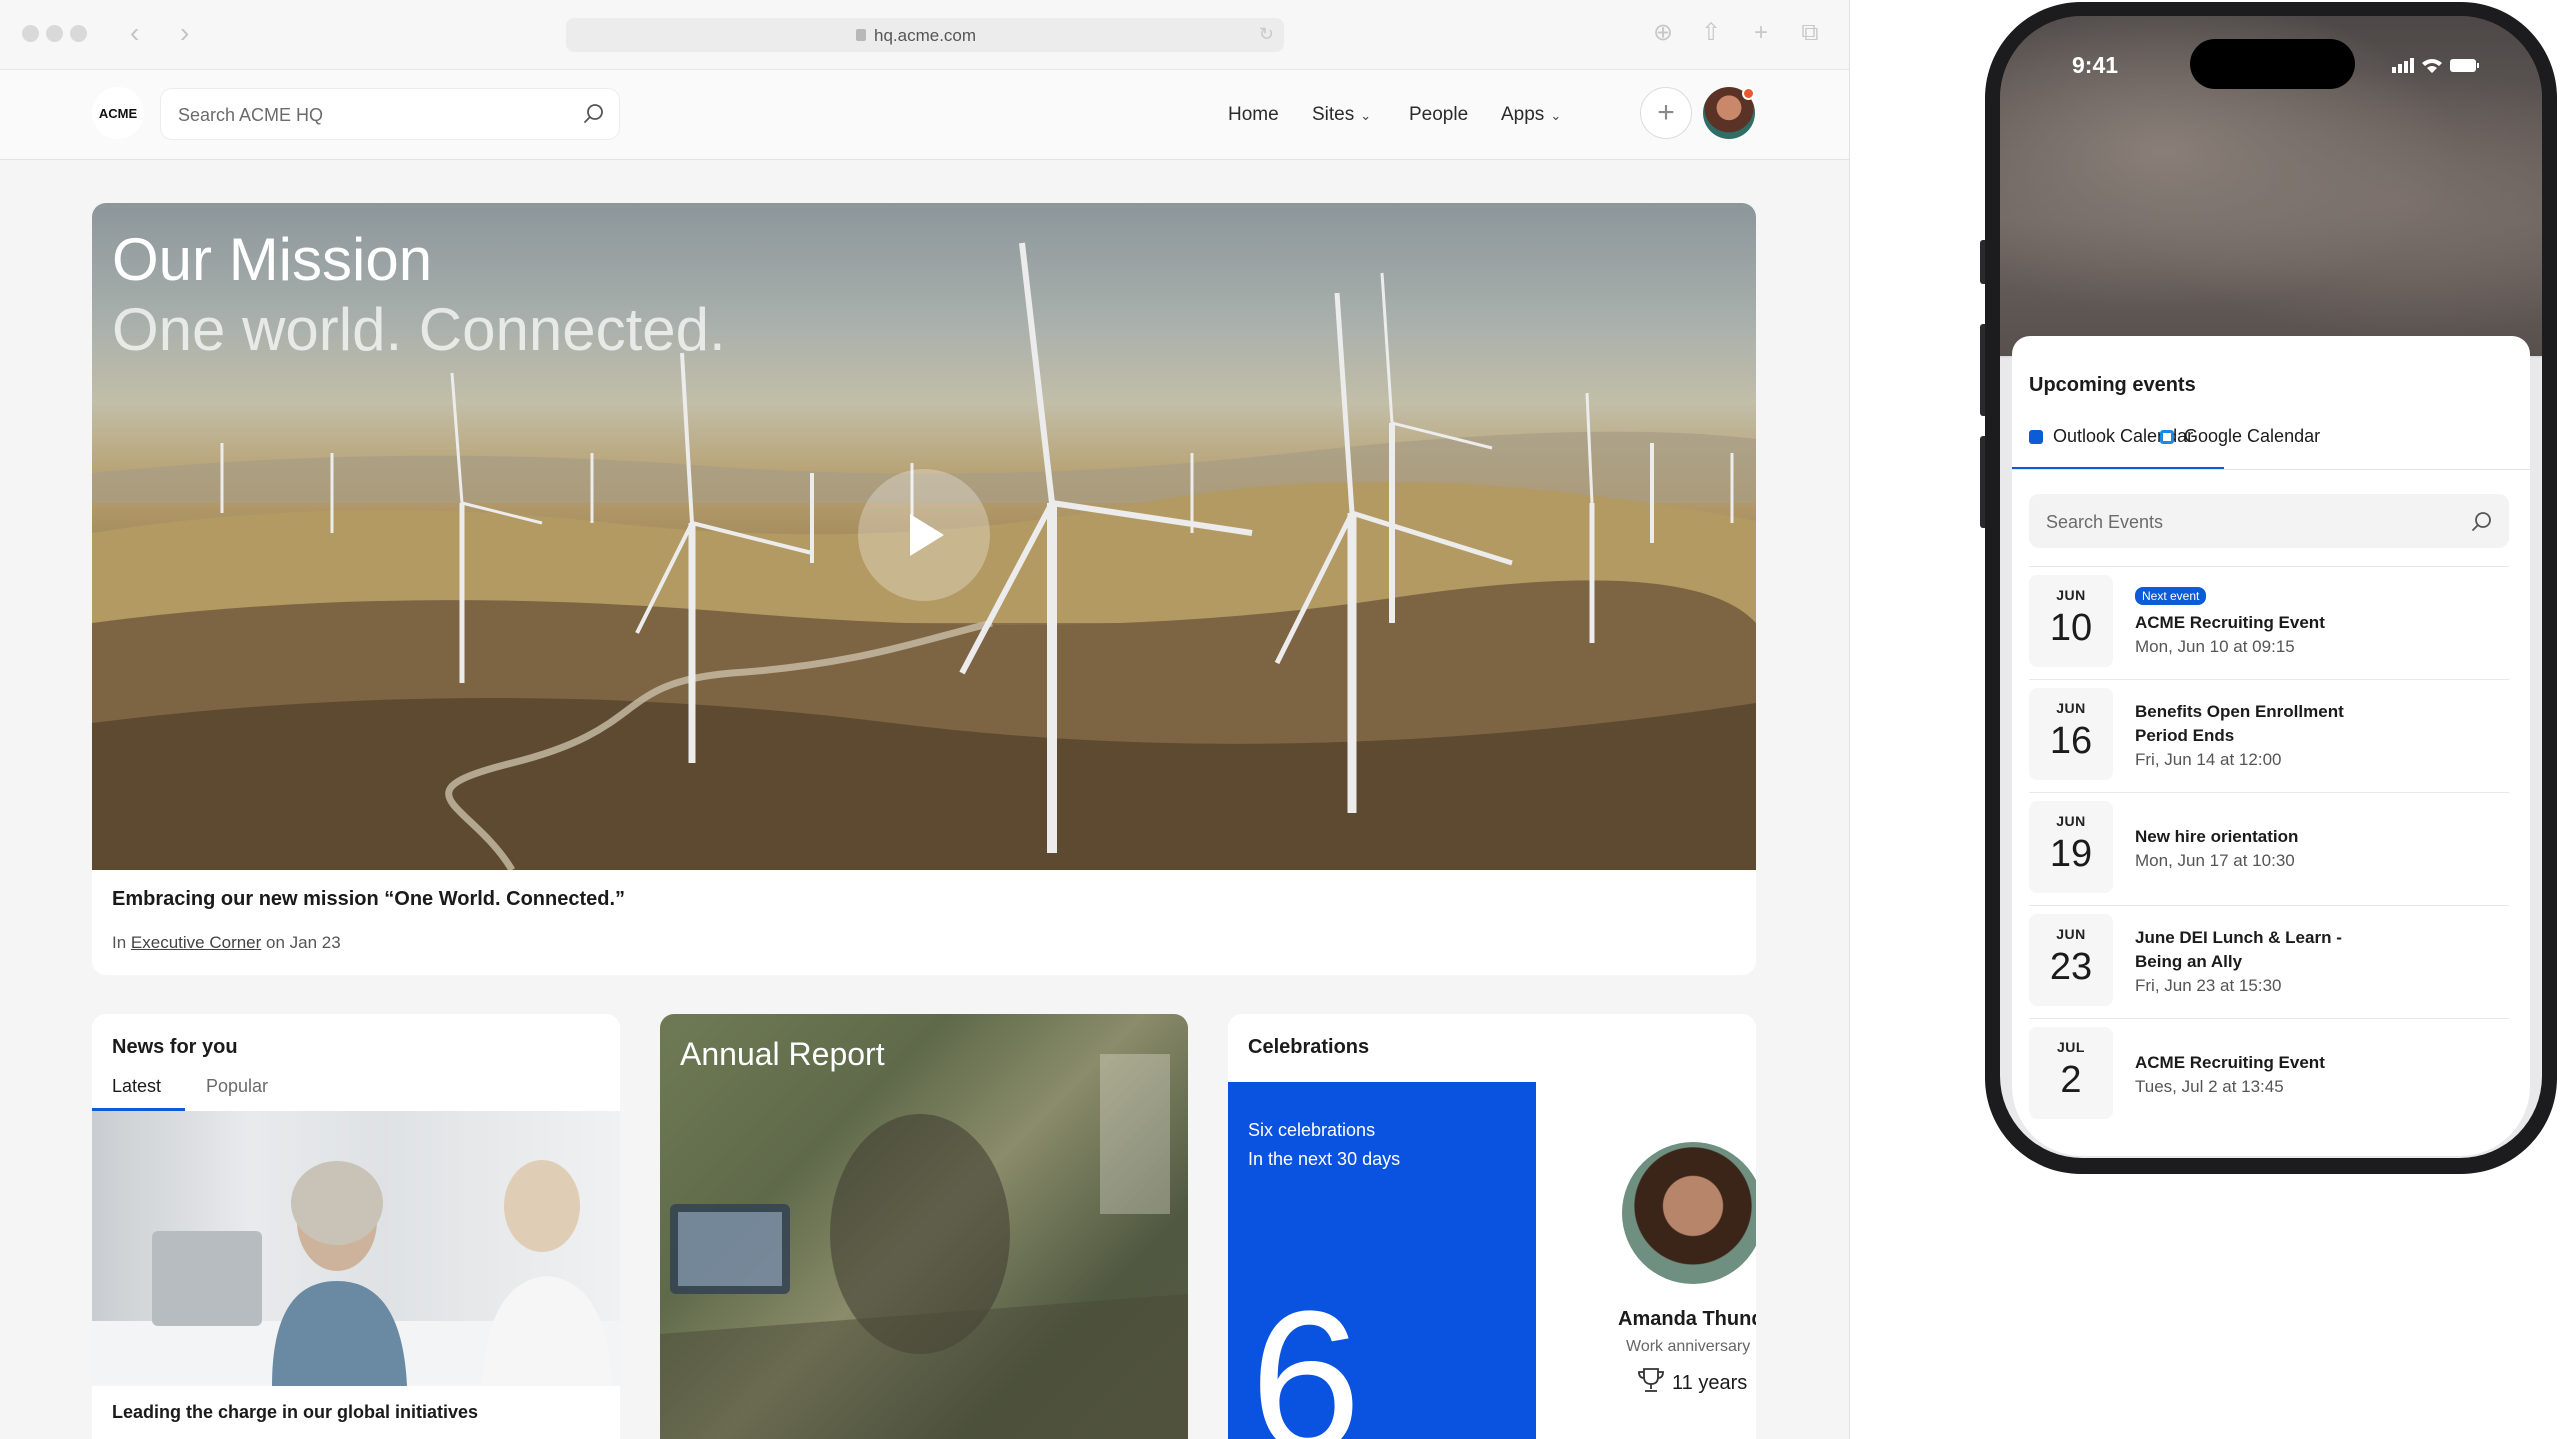 Image resolution: width=2560 pixels, height=1439 pixels. I want to click on tab-google-calendar: Google Calendar, so click(2240, 436).